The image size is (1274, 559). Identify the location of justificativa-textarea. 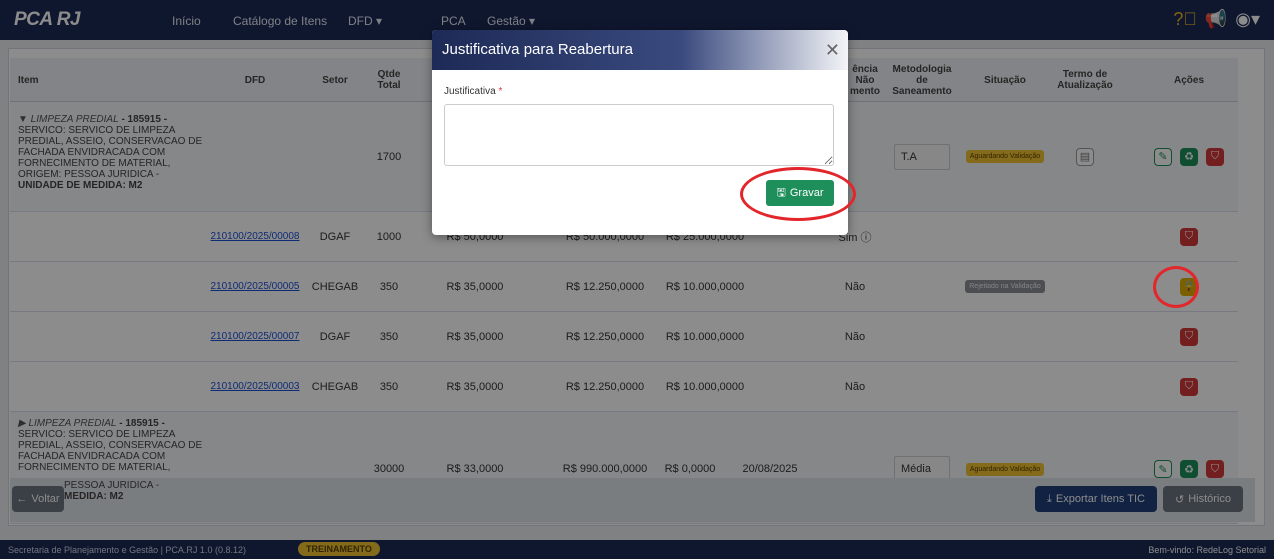
(639, 135).